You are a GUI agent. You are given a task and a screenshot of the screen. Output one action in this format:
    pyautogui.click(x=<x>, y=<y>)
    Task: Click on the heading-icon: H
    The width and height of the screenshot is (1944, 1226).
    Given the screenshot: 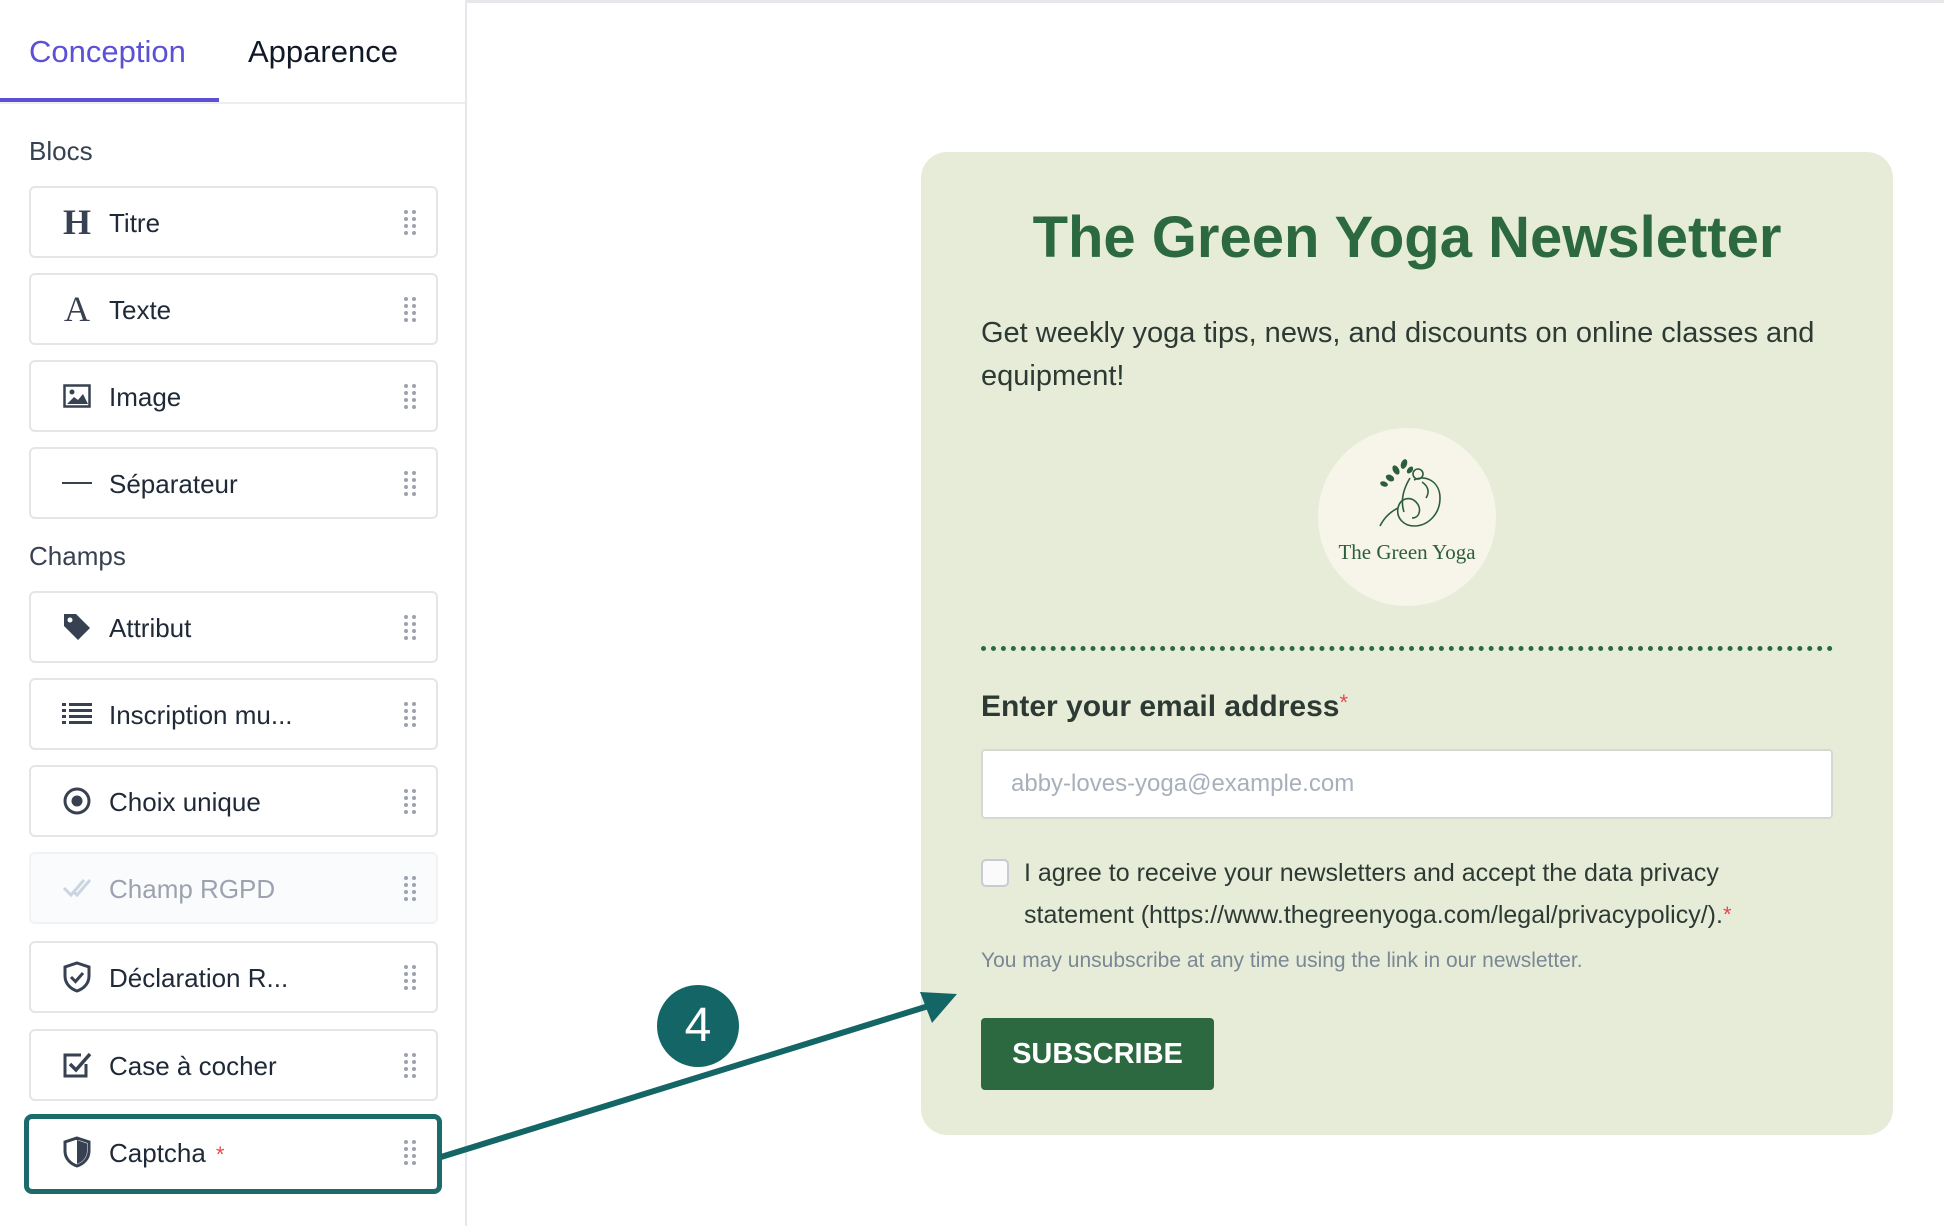 What is the action you would take?
    pyautogui.click(x=76, y=222)
    